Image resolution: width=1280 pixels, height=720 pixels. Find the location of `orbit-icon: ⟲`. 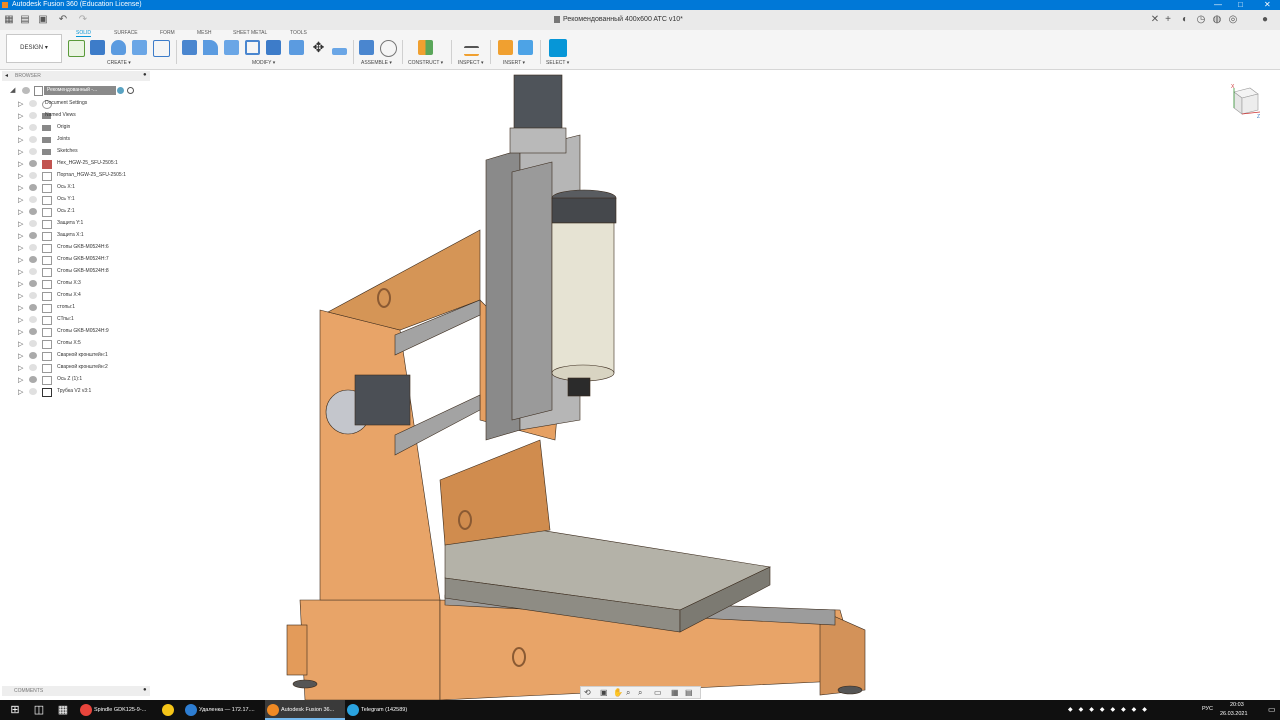

orbit-icon: ⟲ is located at coordinates (587, 692).